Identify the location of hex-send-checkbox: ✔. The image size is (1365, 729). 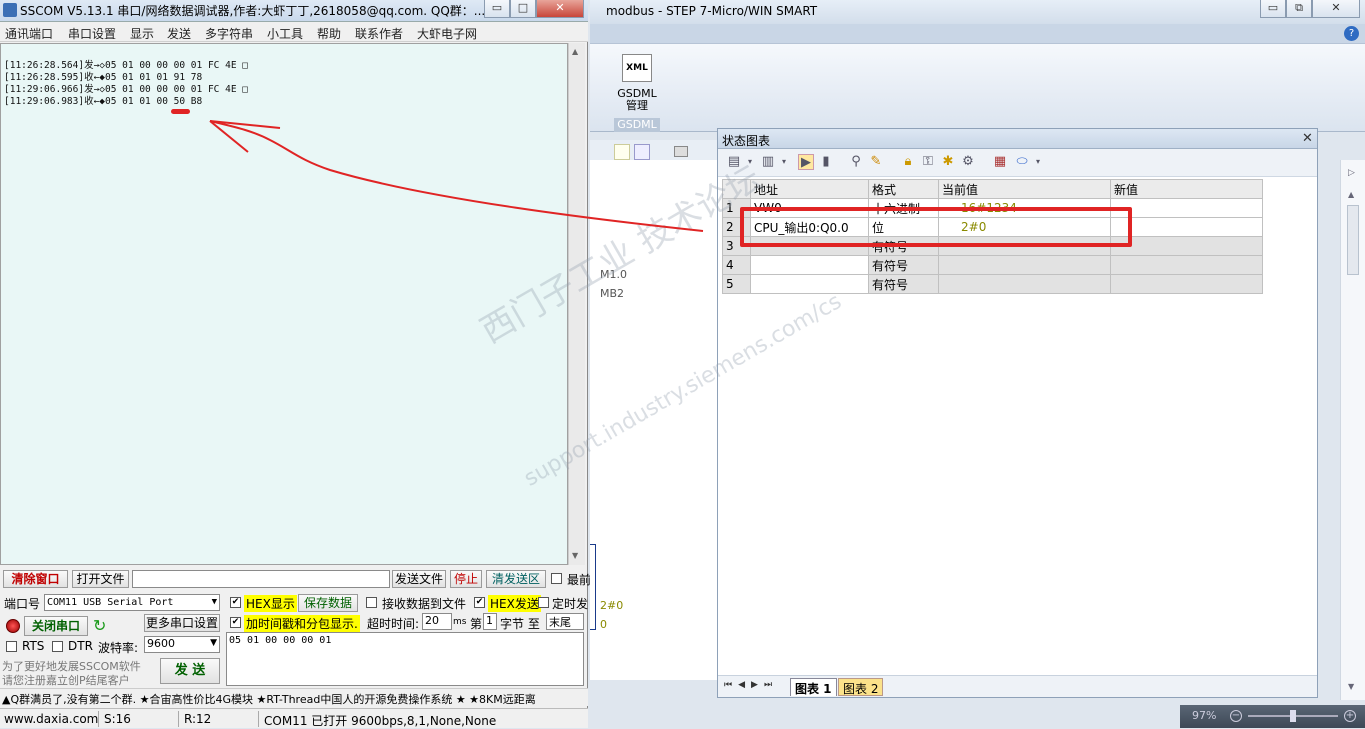
(479, 602).